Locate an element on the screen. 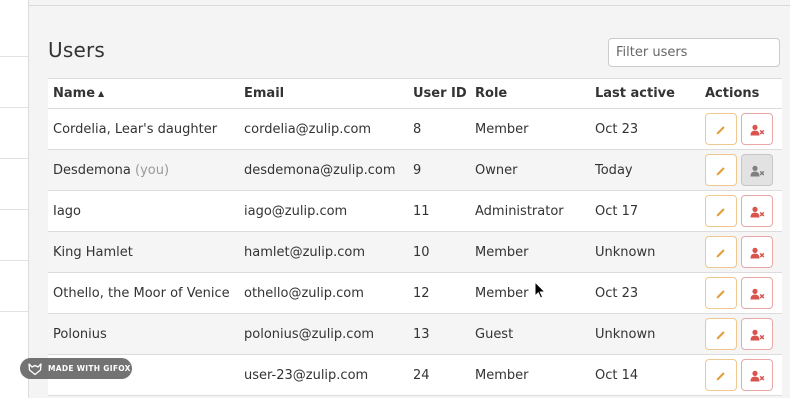 The image size is (790, 398). user-id: 11 is located at coordinates (439, 211).